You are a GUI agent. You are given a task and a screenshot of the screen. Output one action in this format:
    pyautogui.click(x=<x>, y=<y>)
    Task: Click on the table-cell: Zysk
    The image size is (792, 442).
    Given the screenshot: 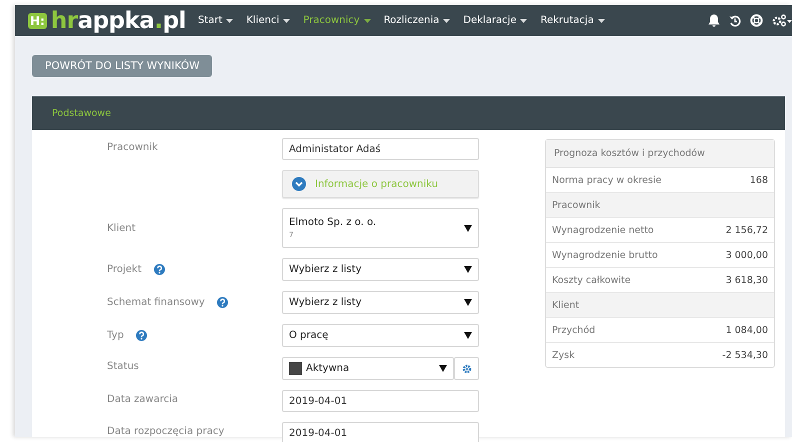 What is the action you would take?
    pyautogui.click(x=563, y=355)
    